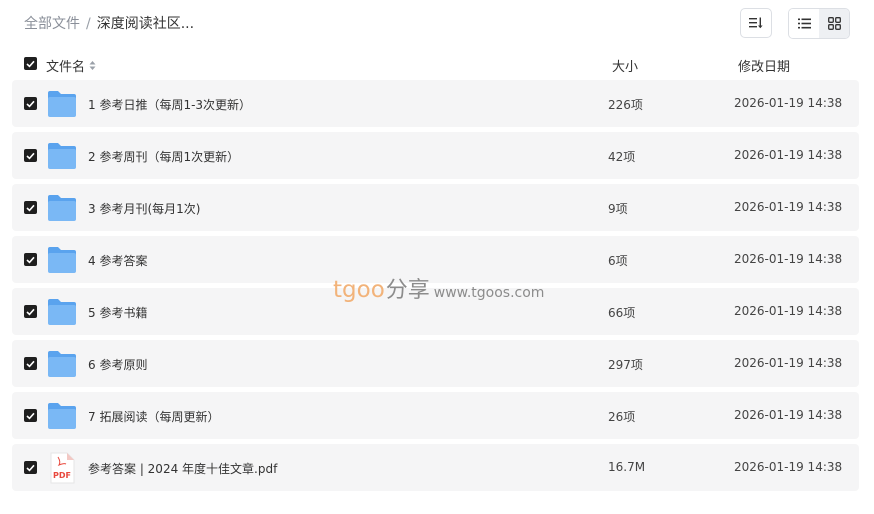 The image size is (874, 514). Describe the element at coordinates (169, 104) in the screenshot. I see `file-name: 1 参考日推（每周1-3次更新）` at that location.